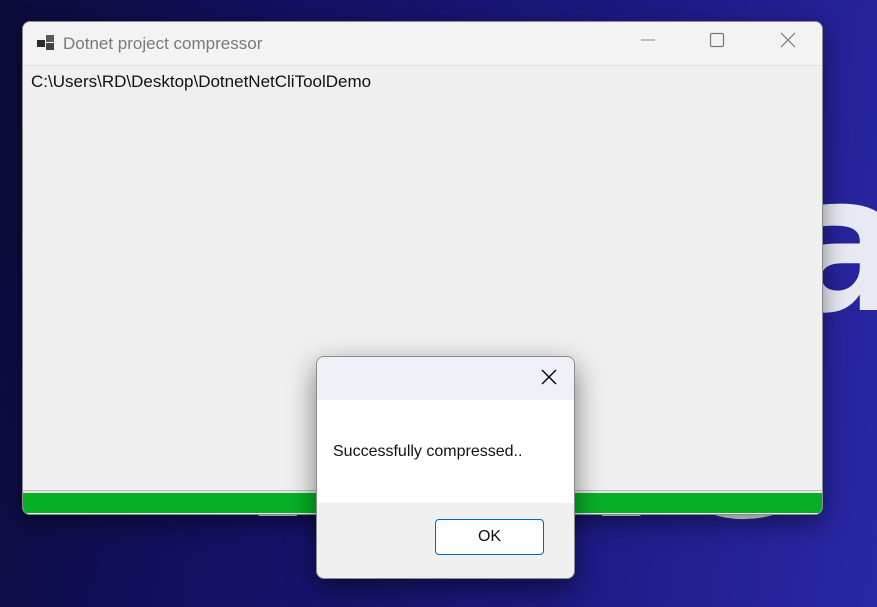 This screenshot has height=607, width=877. I want to click on project-path-label: C:\Users\RD\Desktop\DotnetNetCliToolDemo, so click(201, 81).